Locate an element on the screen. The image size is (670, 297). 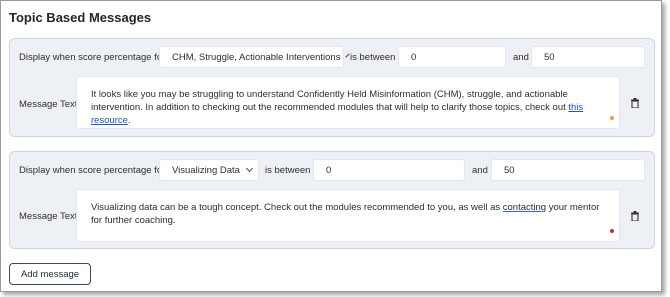
add-message-button: Add message is located at coordinates (50, 274).